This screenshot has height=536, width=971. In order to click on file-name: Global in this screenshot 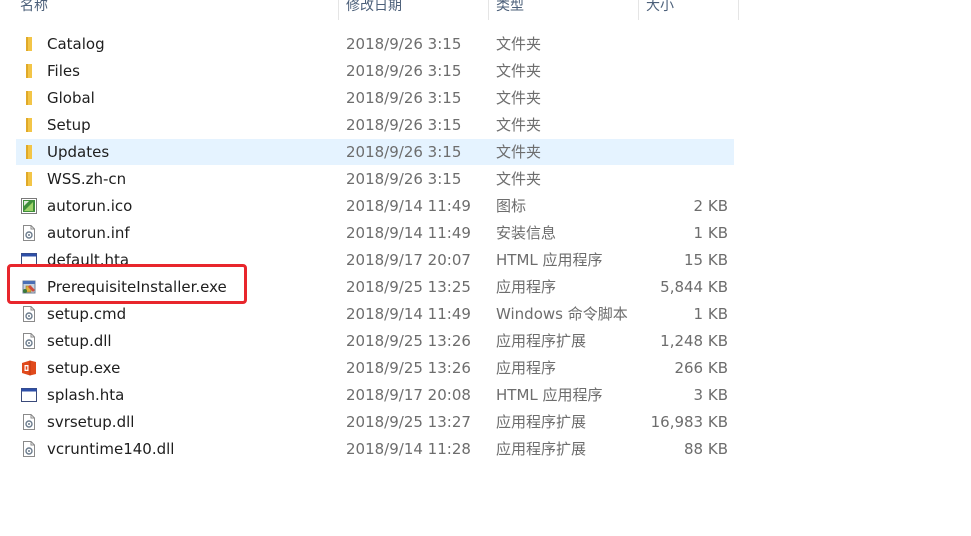, I will do `click(71, 98)`.